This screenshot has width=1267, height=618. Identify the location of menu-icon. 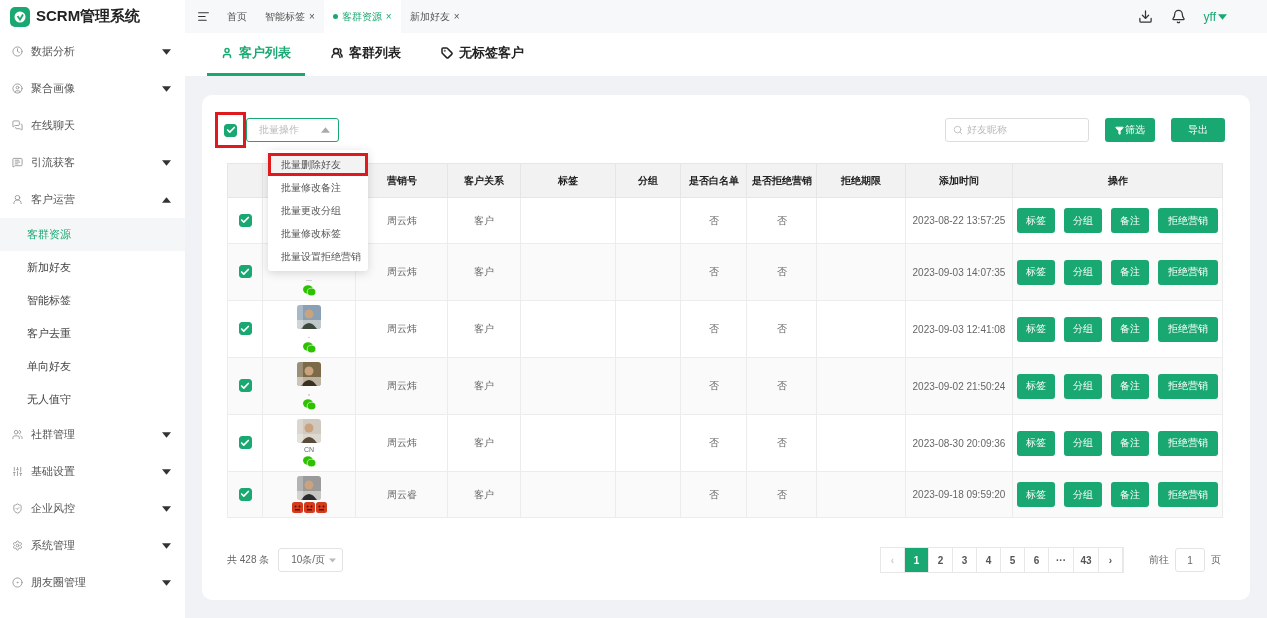
(203, 16).